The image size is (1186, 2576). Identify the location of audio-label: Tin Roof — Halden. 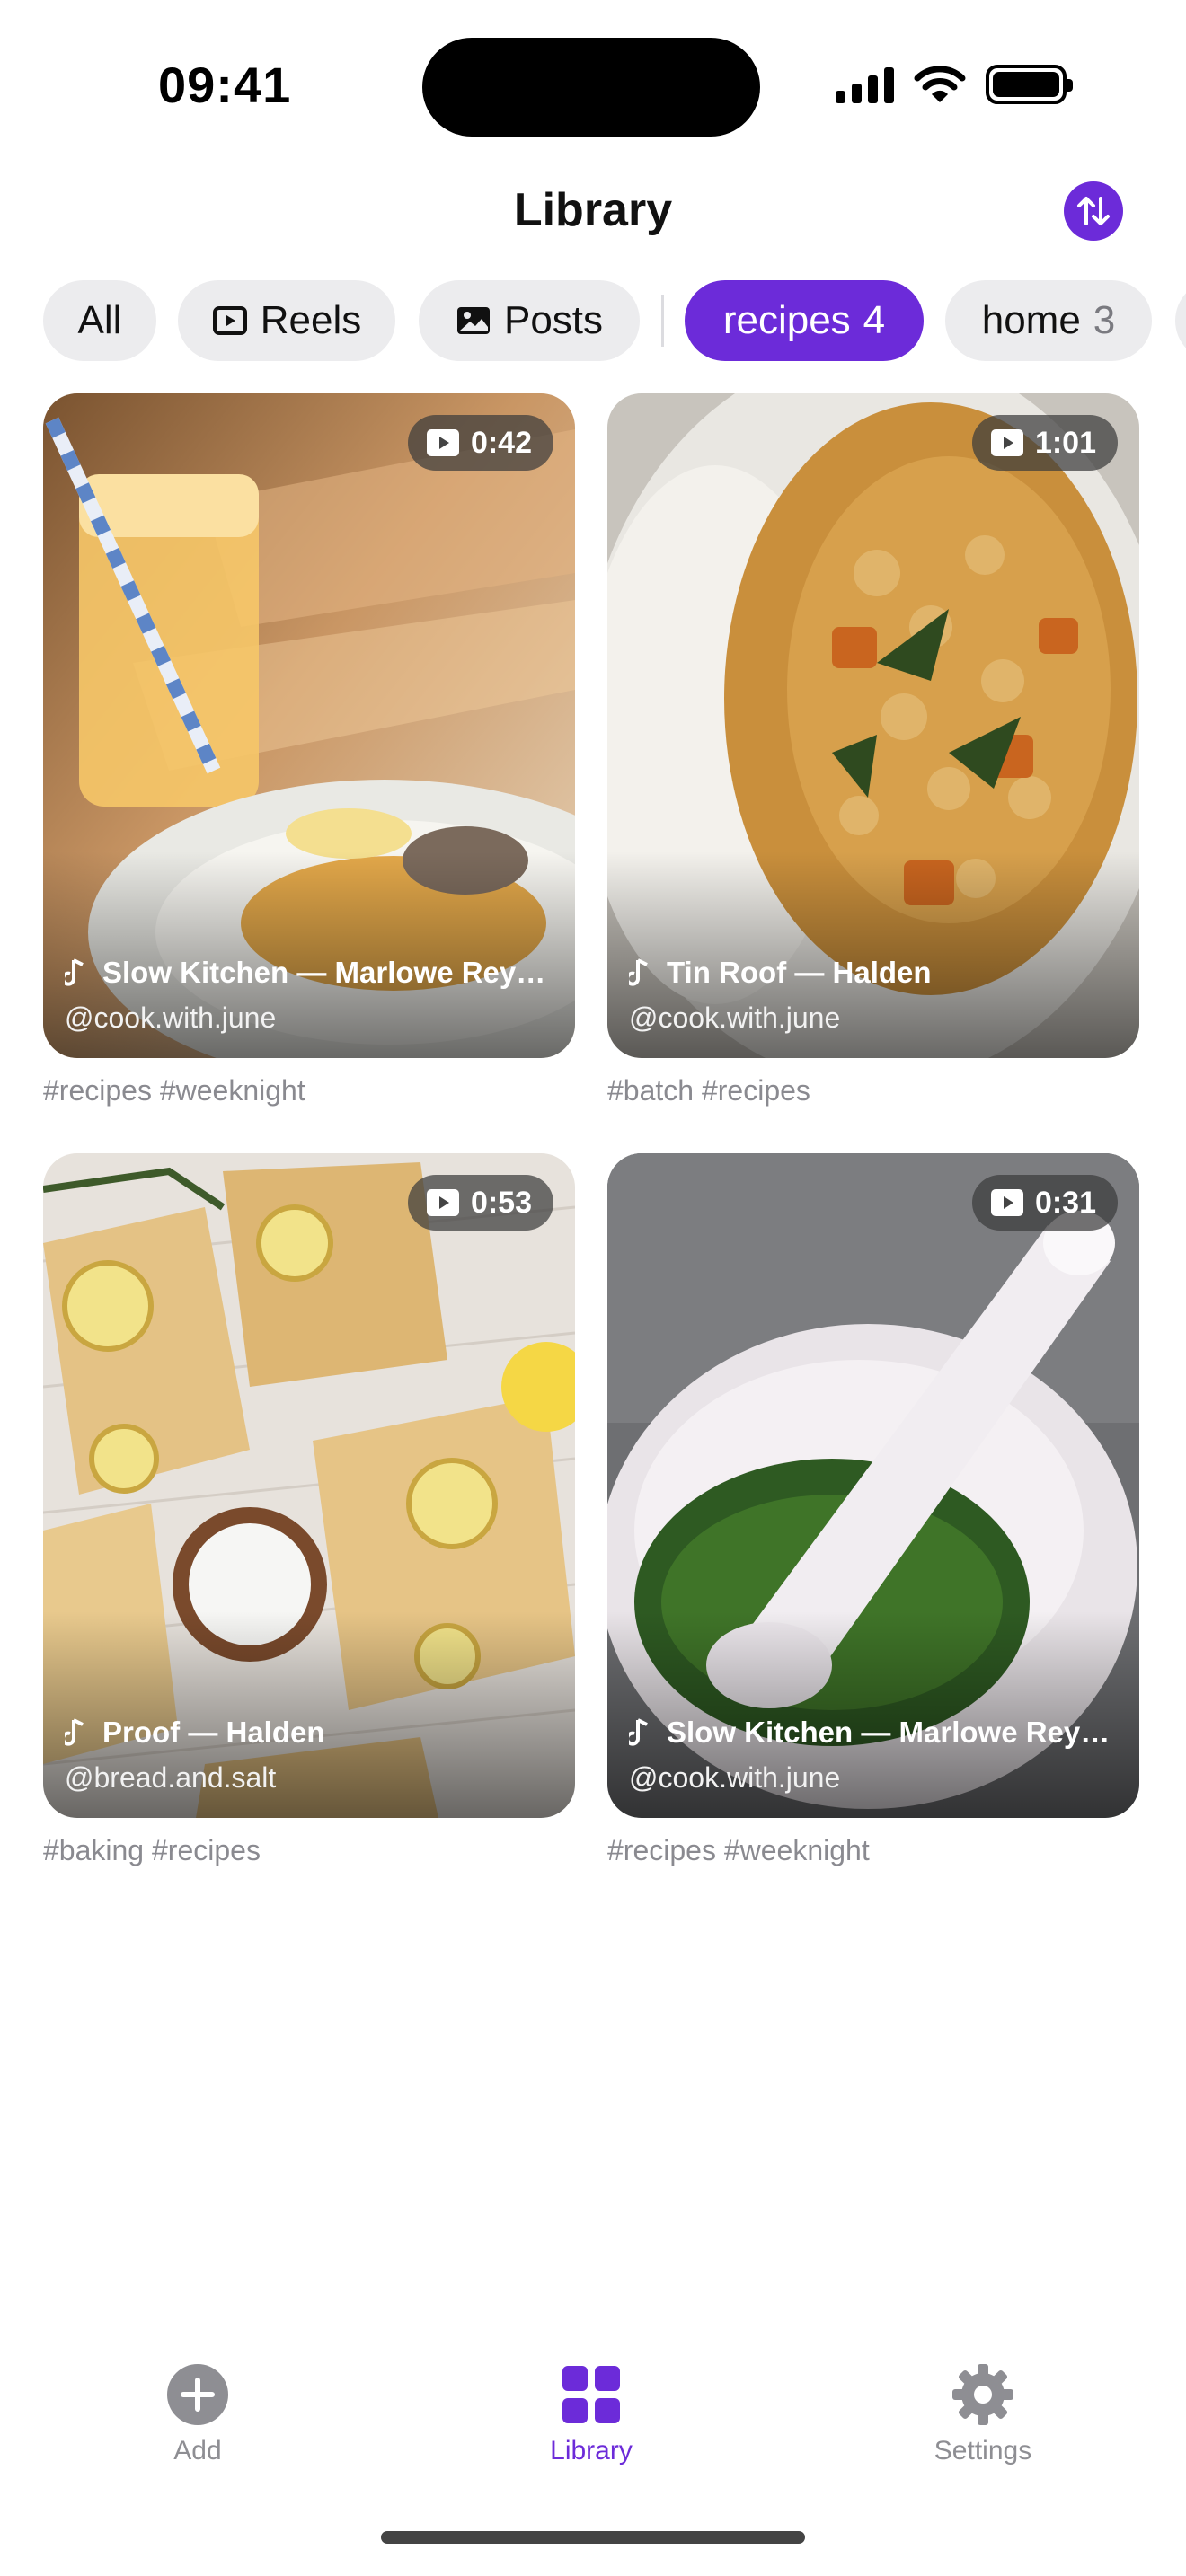
(799, 972).